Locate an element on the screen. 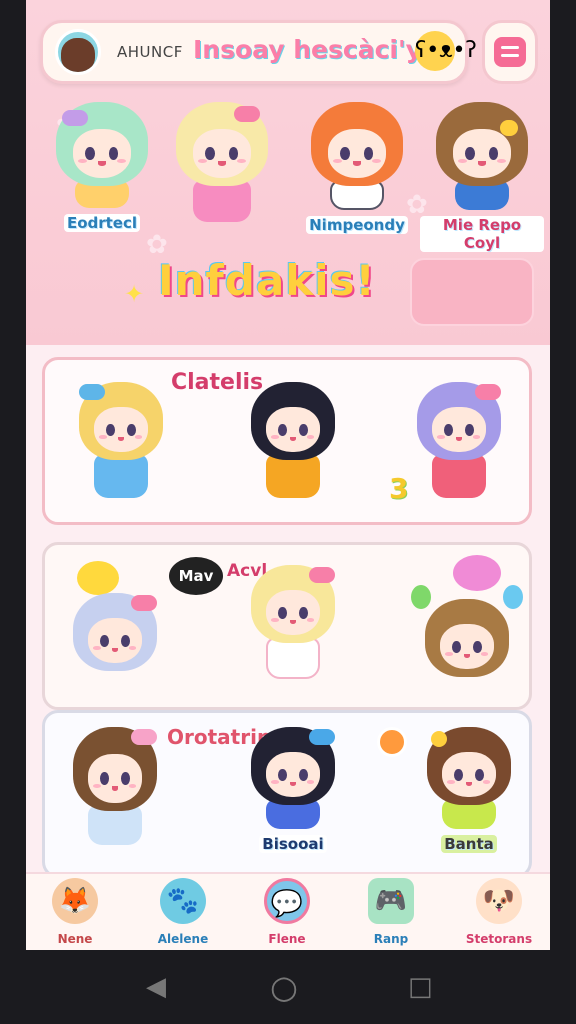 This screenshot has height=1024, width=576. nav-item-alelene: 🐾 Alelene is located at coordinates (183, 912).